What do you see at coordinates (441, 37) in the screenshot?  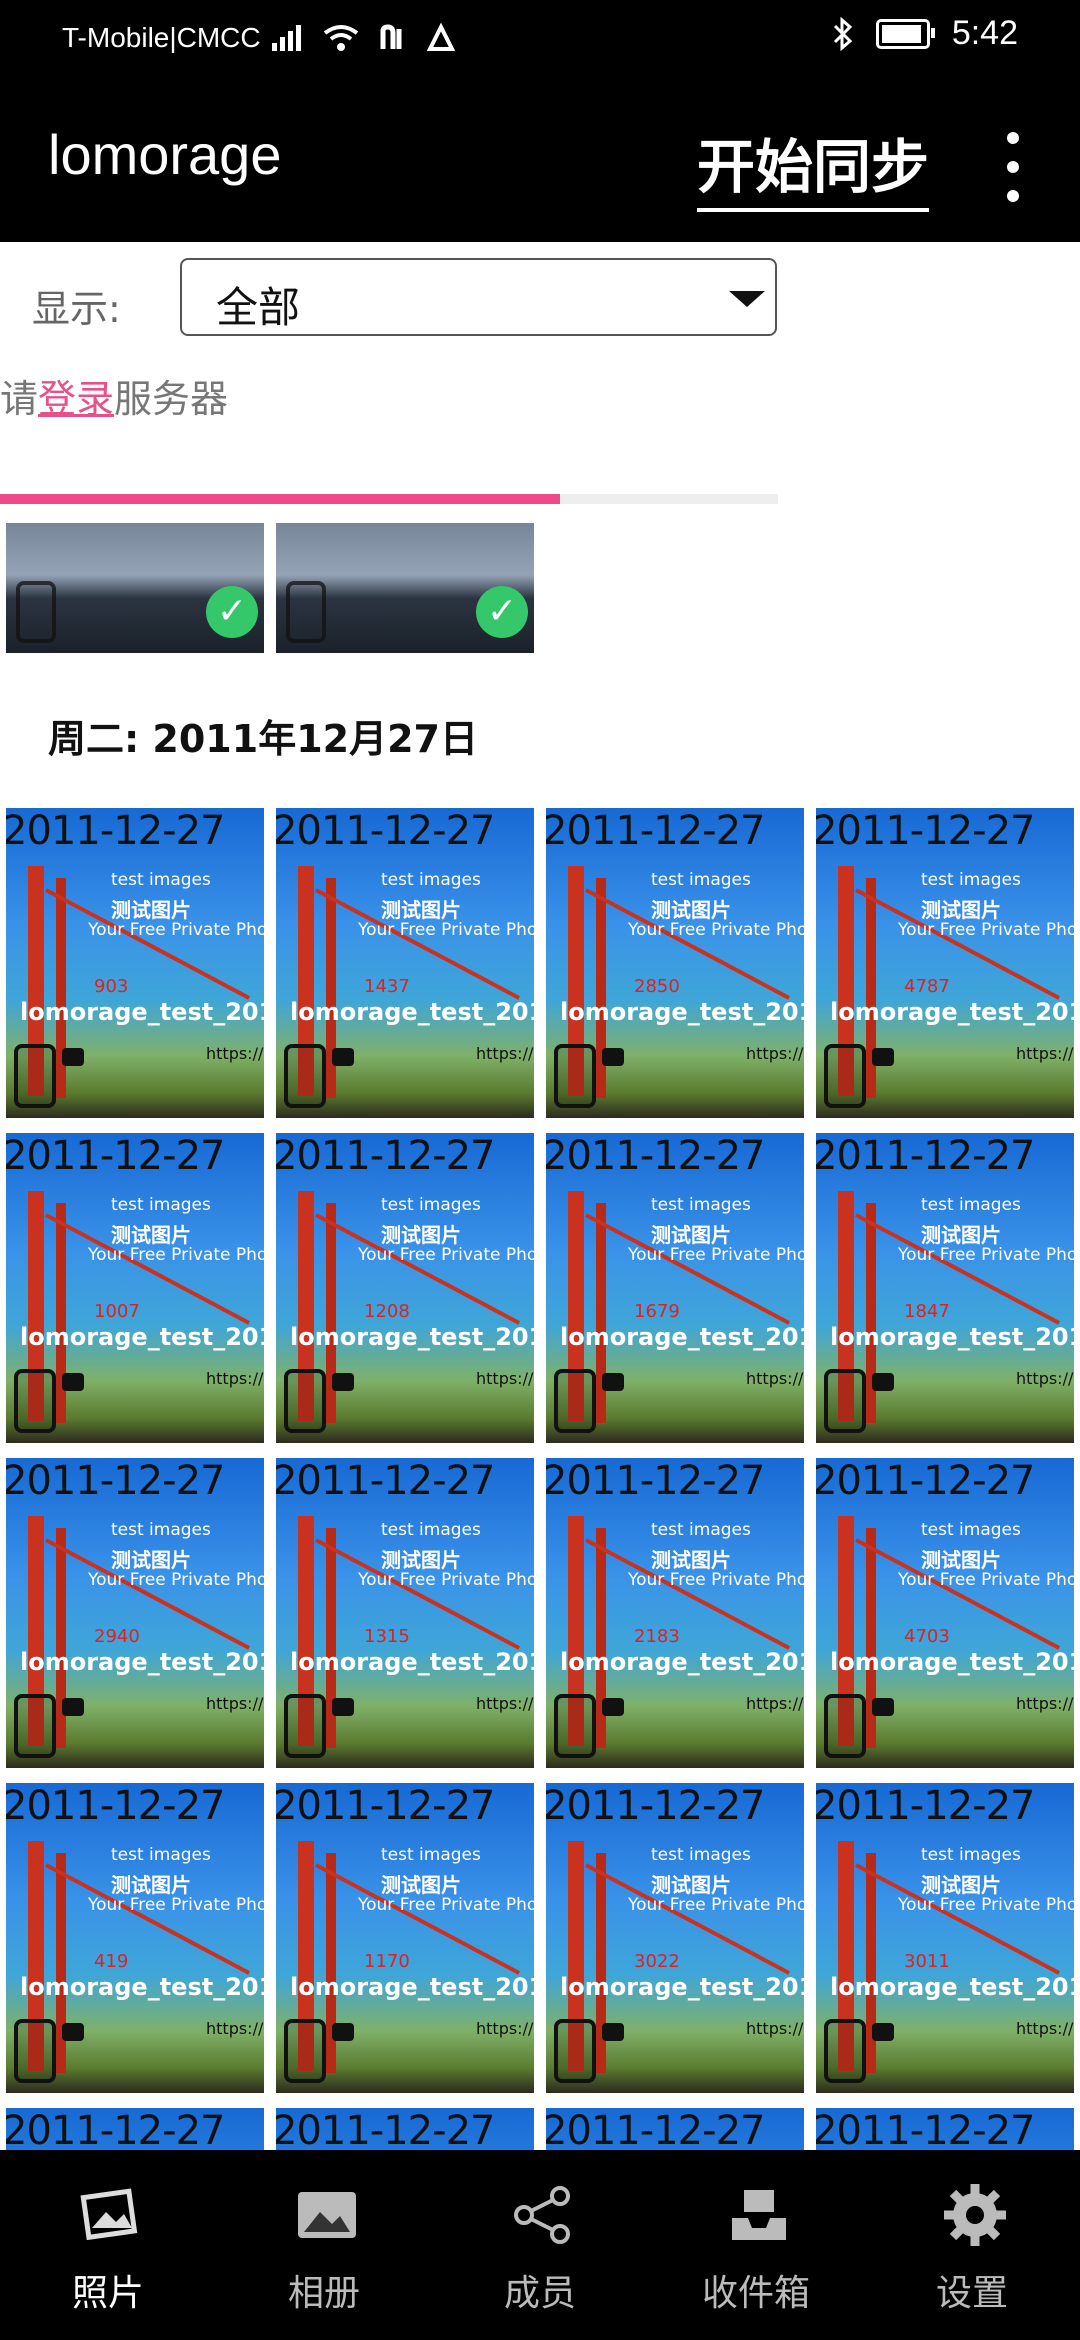 I see `data-saver-icon` at bounding box center [441, 37].